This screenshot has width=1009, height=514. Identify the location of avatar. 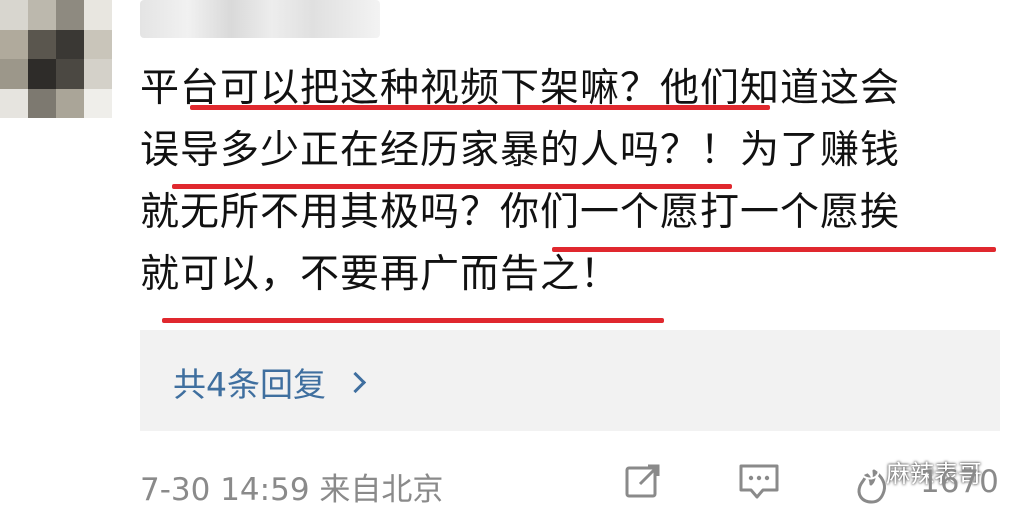
(56, 59).